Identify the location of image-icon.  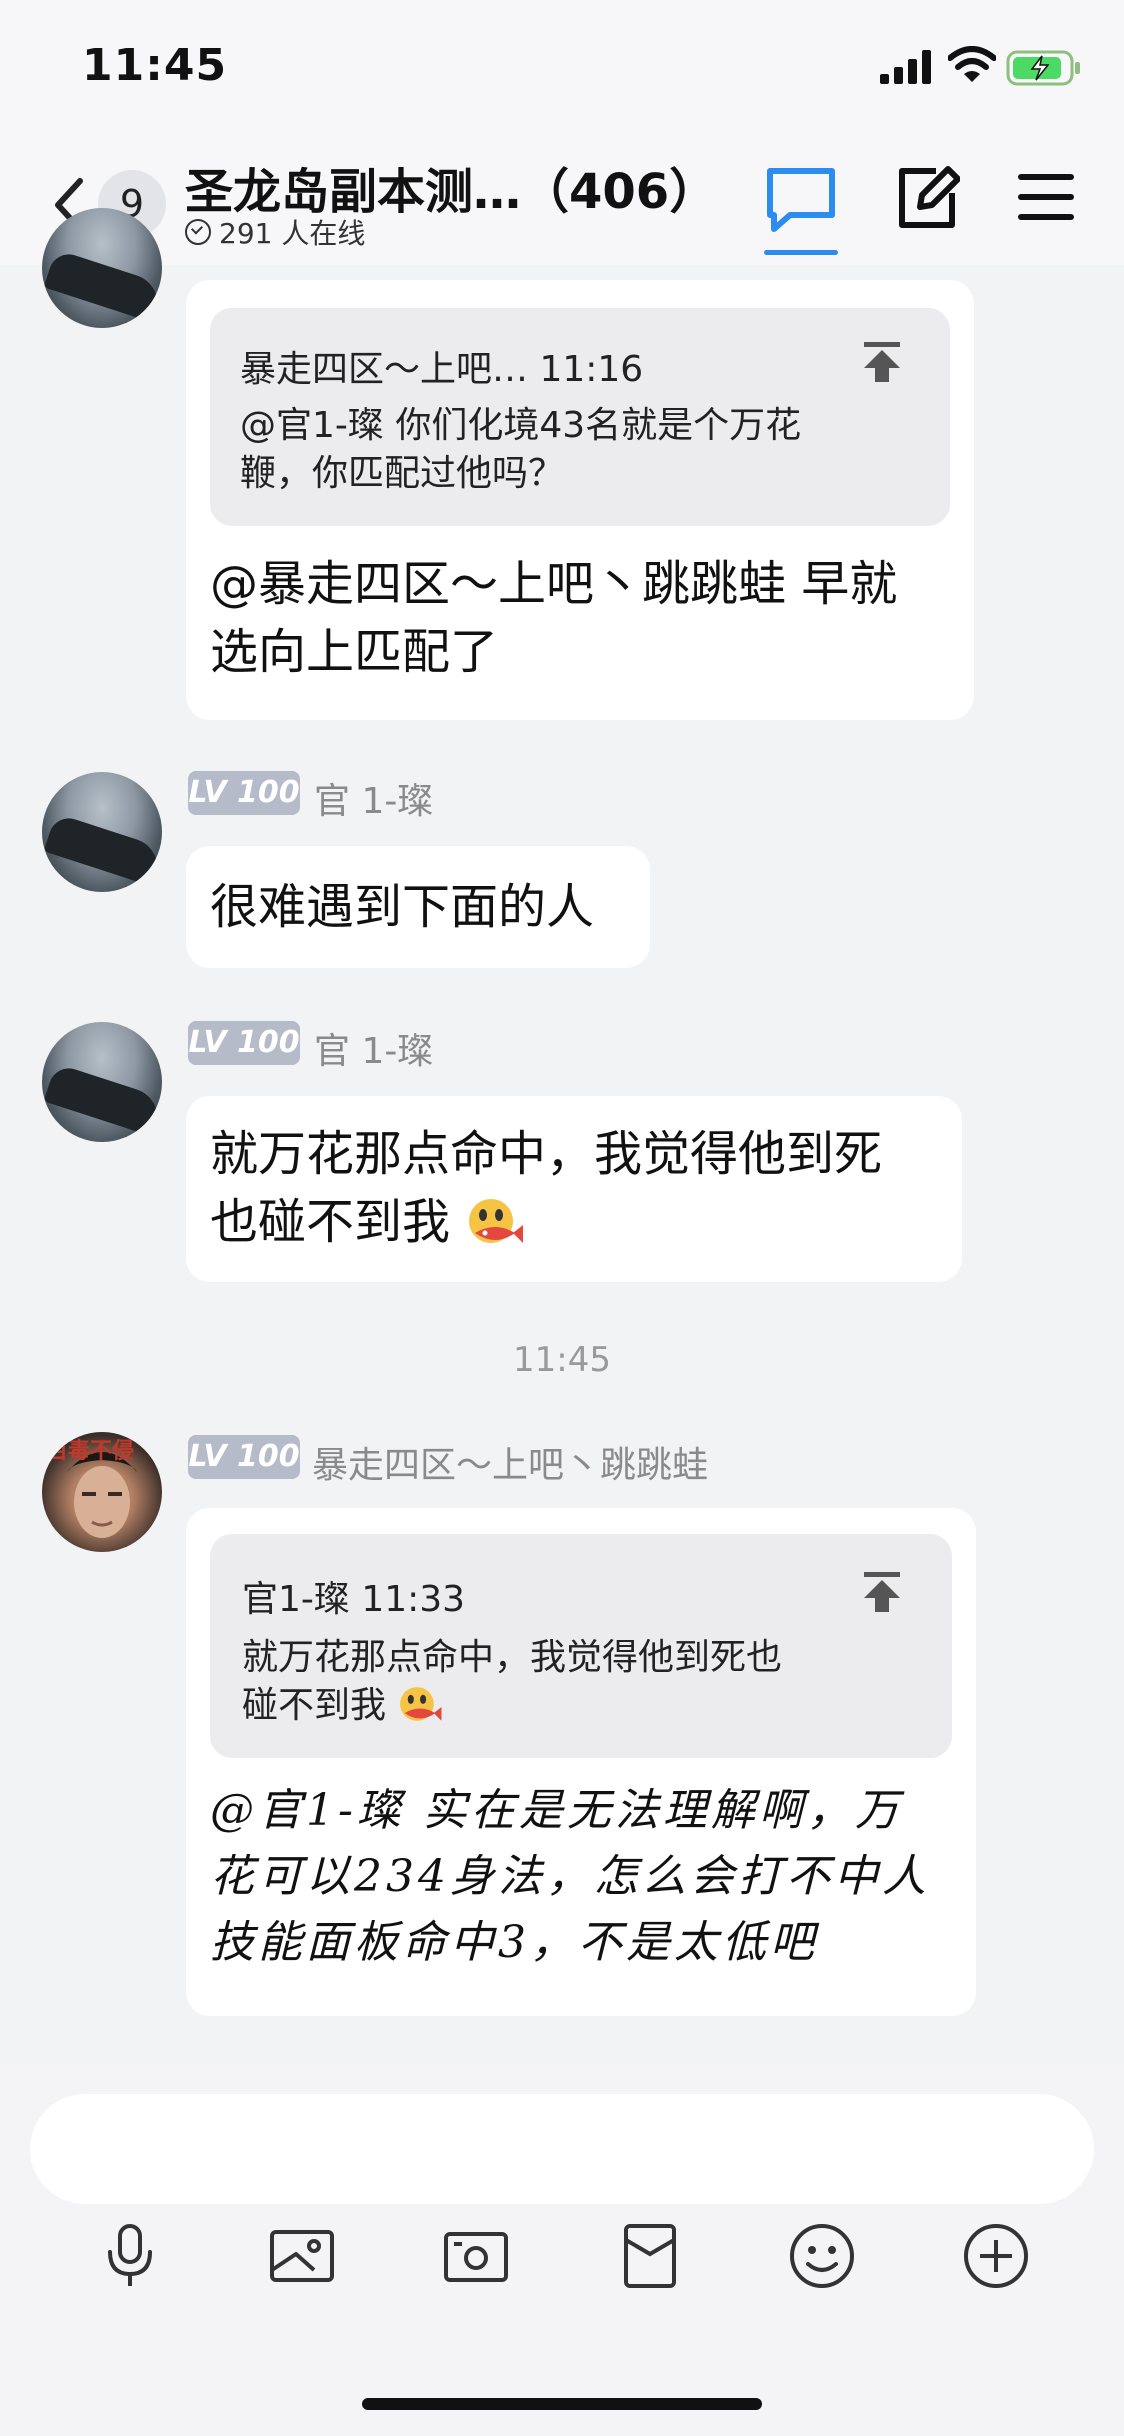
(302, 2256).